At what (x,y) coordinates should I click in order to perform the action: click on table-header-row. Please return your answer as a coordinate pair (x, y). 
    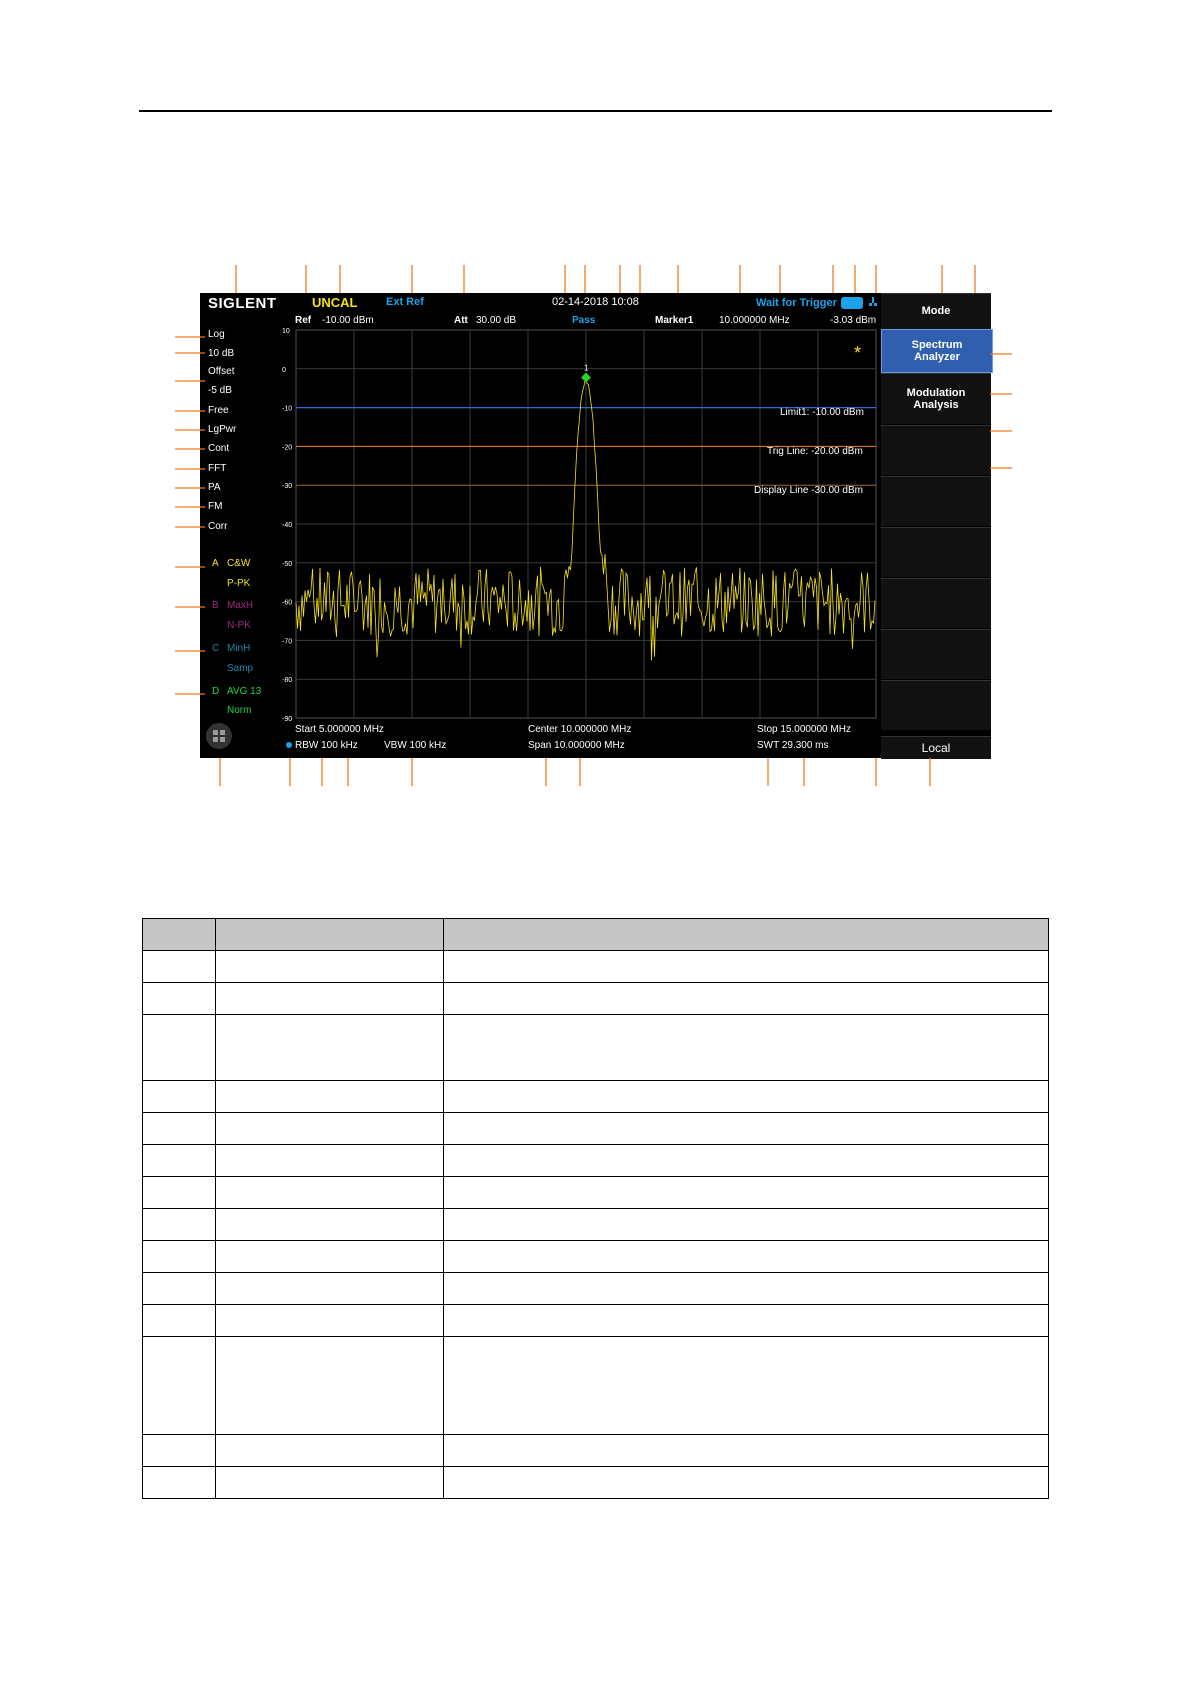
    Looking at the image, I should click on (595, 934).